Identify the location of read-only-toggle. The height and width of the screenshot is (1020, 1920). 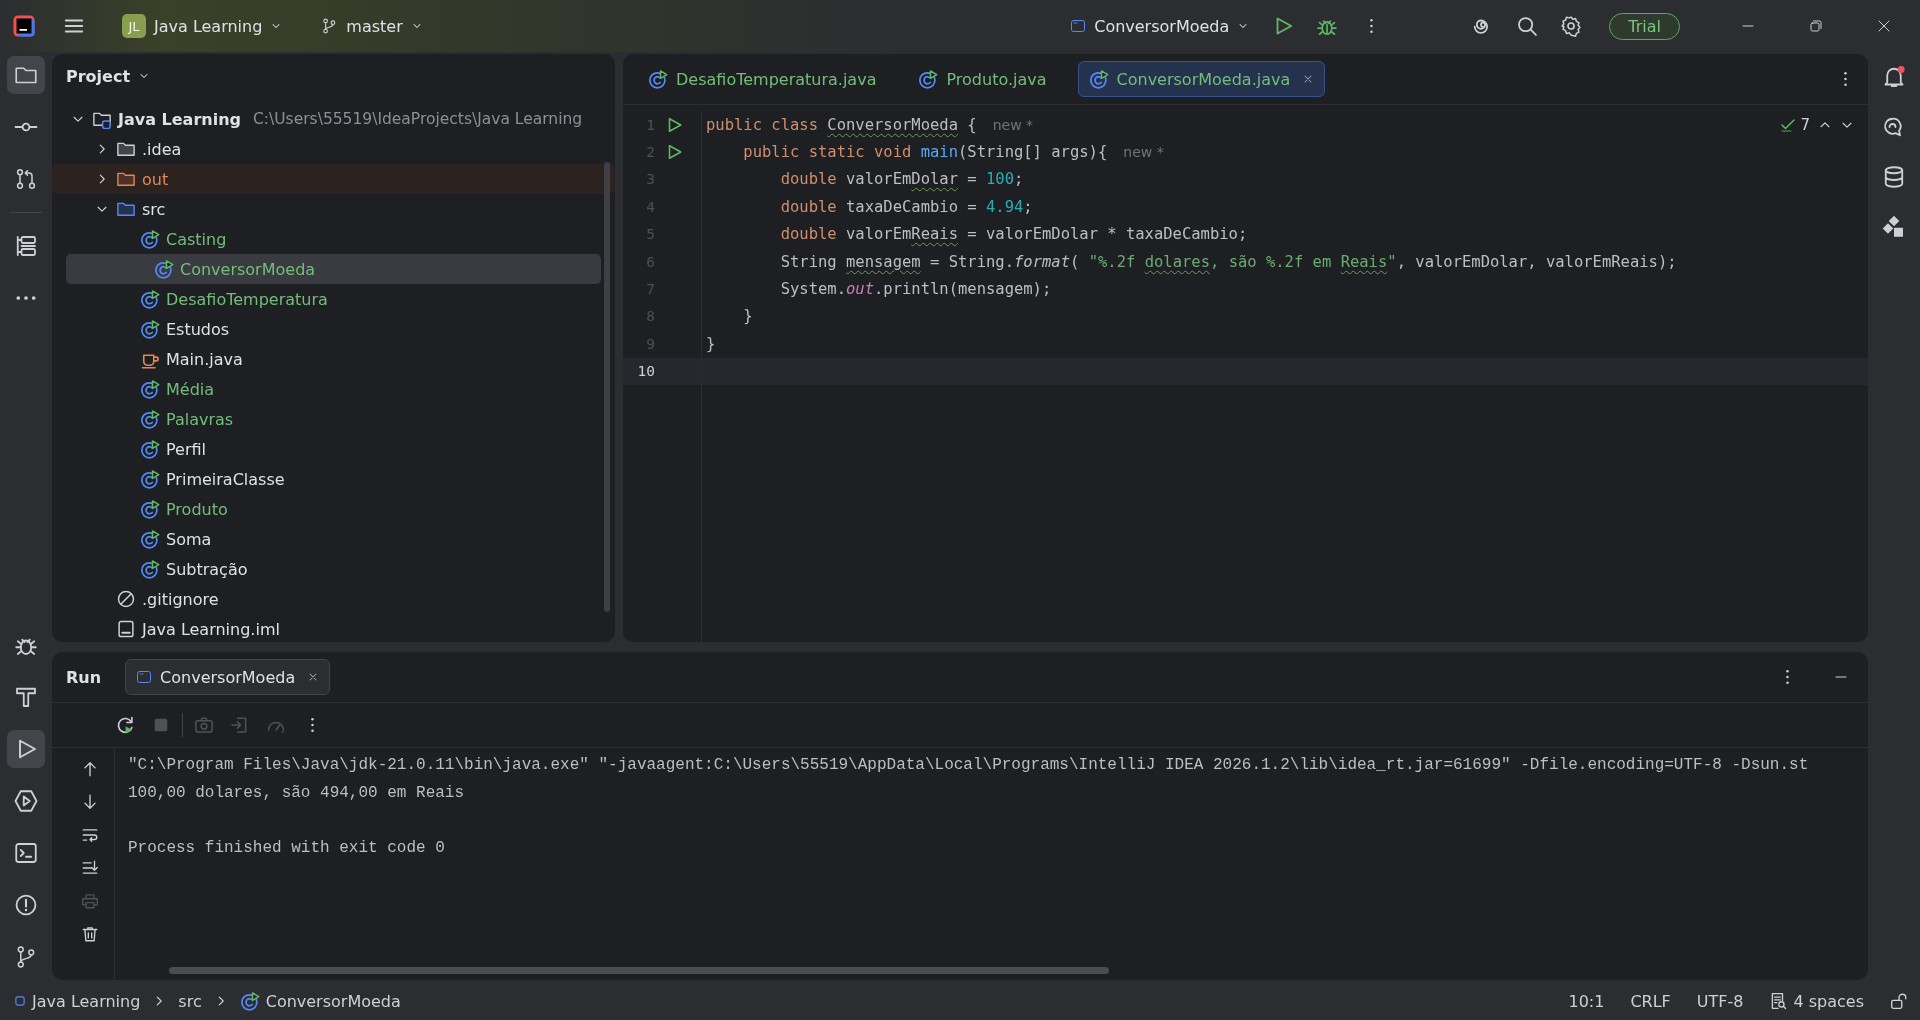
(1899, 1001).